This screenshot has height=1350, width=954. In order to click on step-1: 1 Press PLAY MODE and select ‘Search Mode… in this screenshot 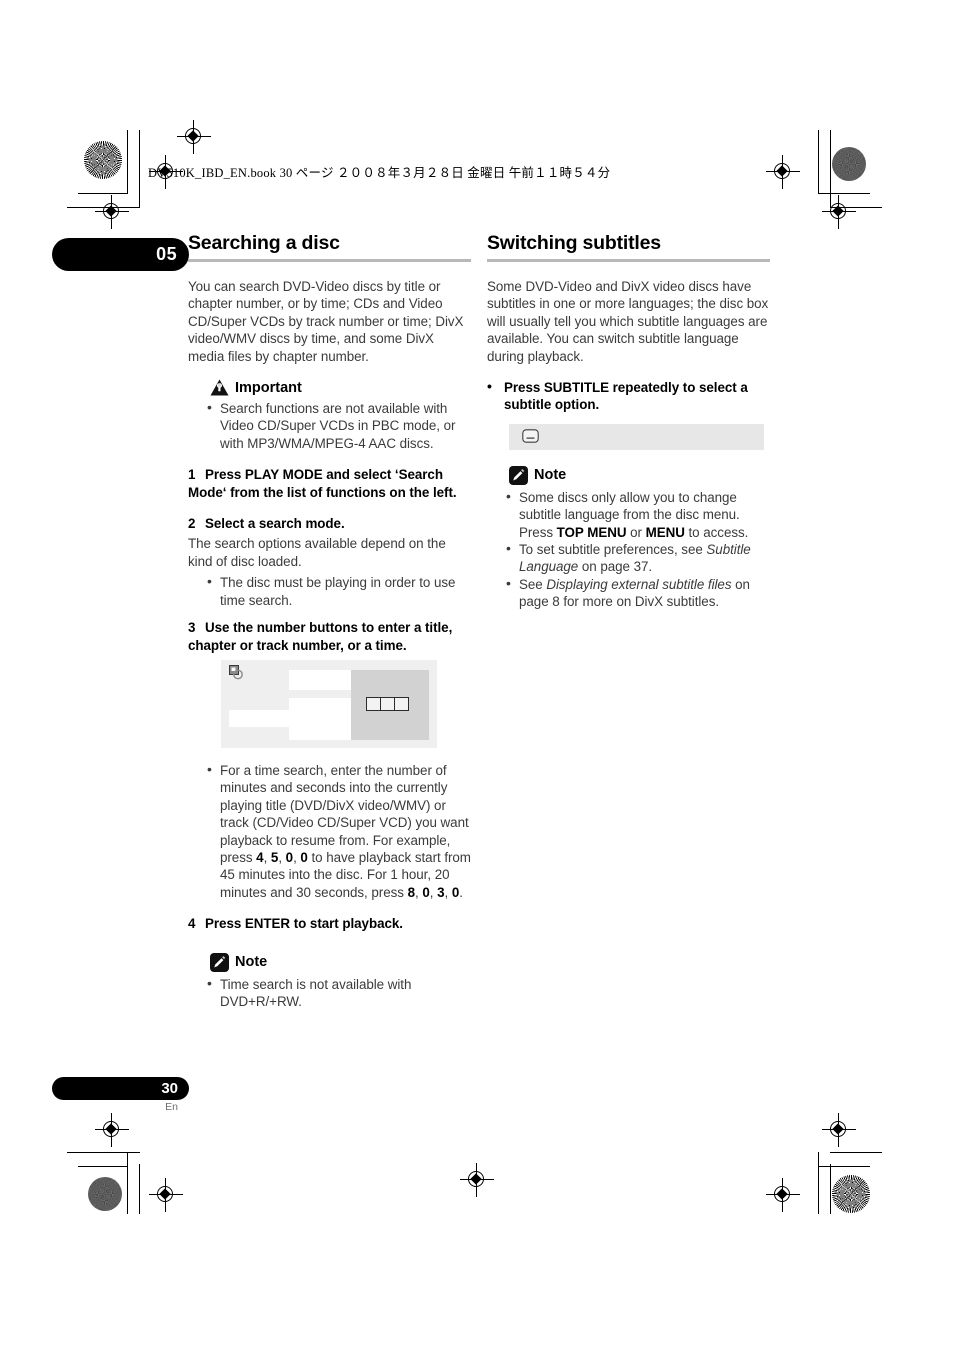, I will do `click(329, 483)`.